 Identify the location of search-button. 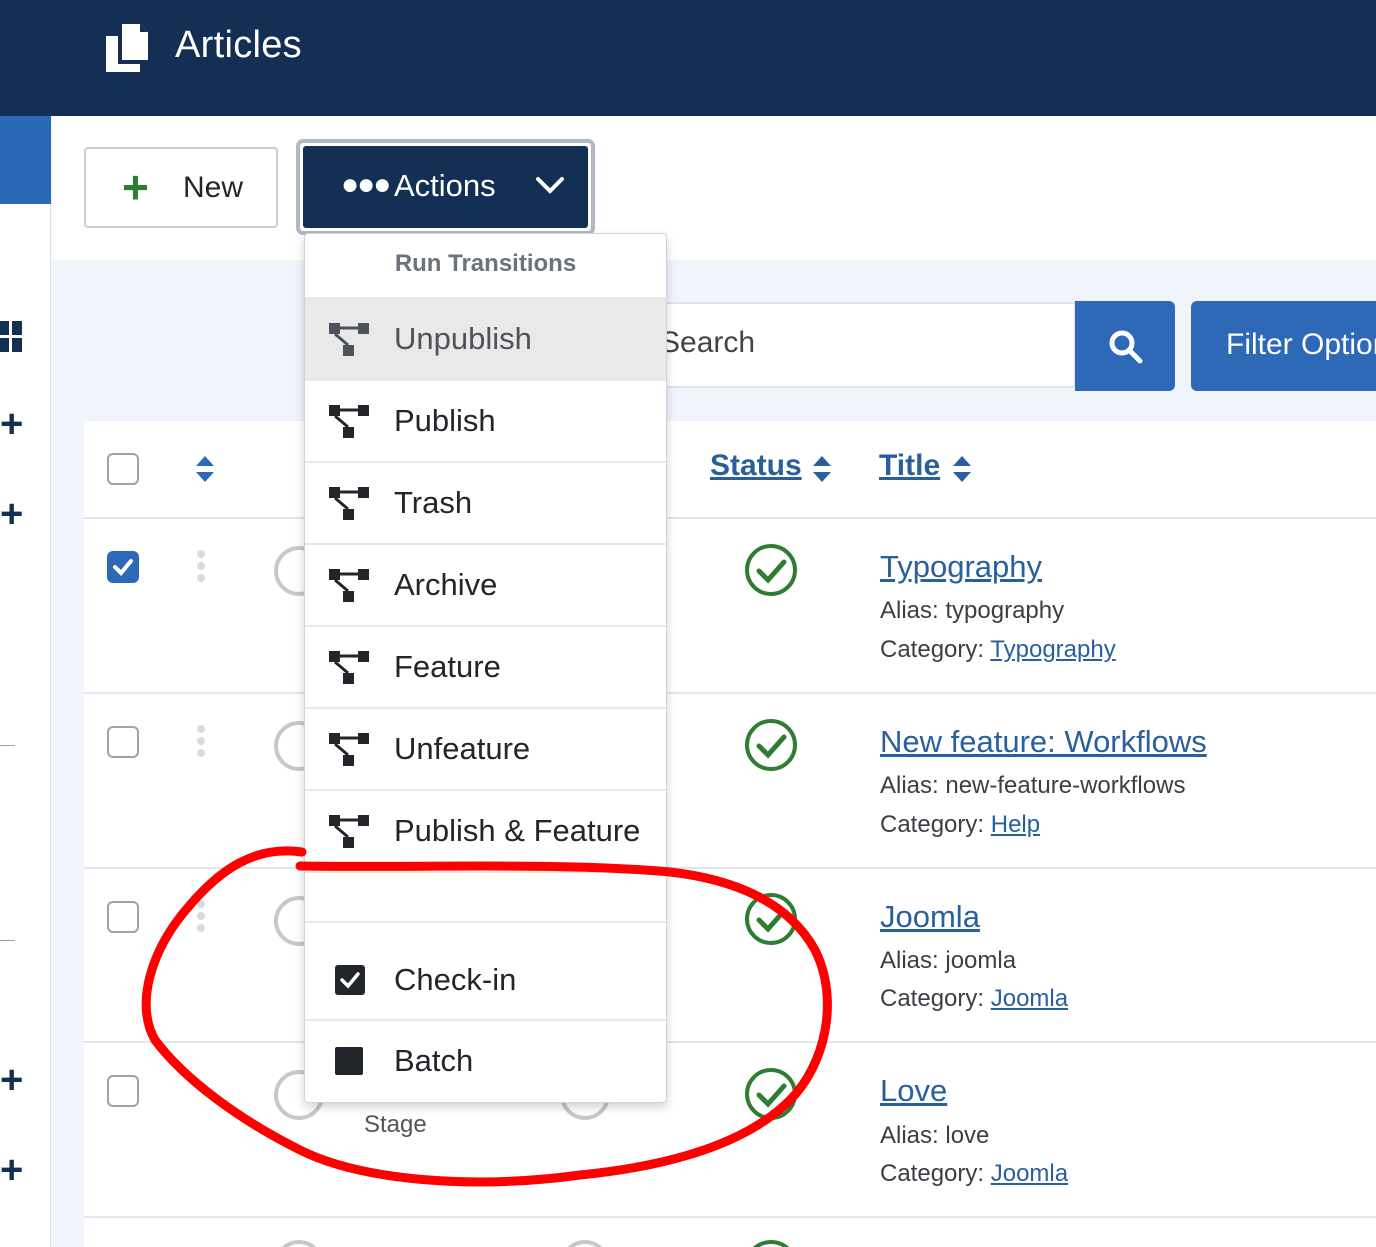
(1125, 346).